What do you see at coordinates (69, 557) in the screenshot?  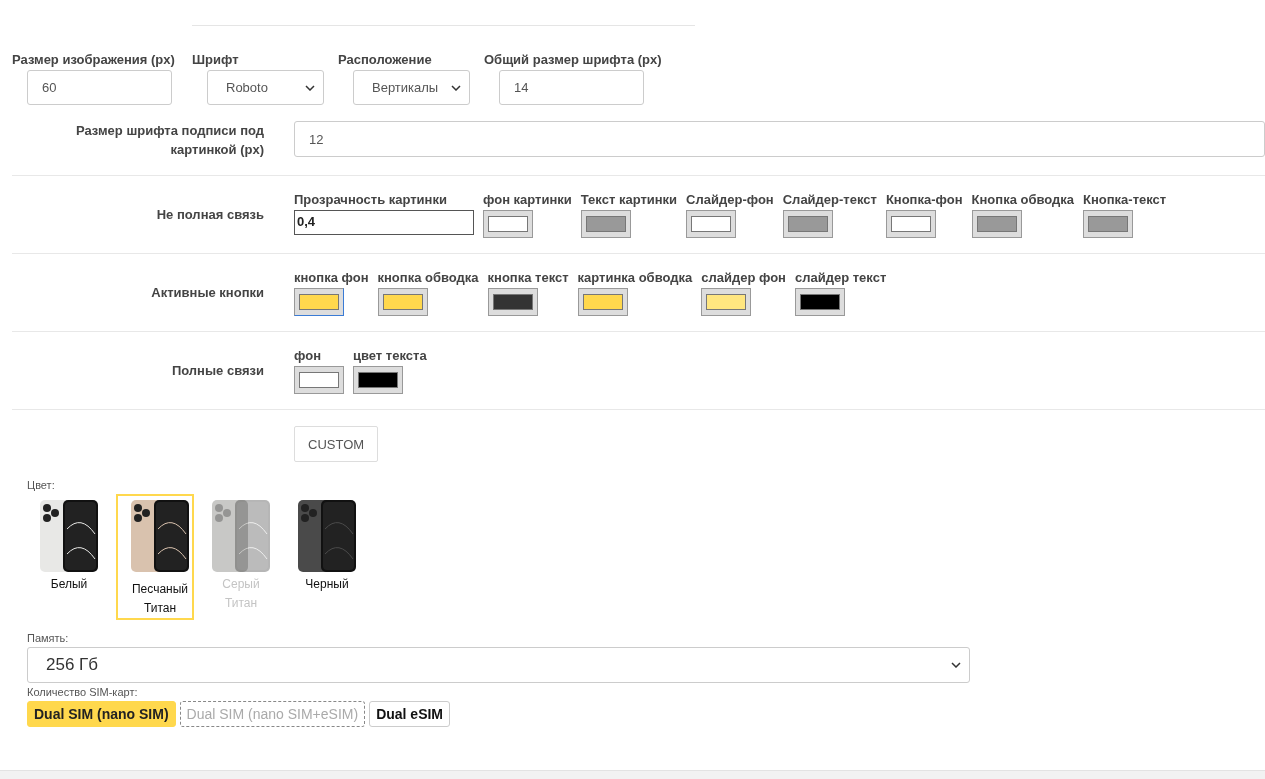 I see `color-option: Белый` at bounding box center [69, 557].